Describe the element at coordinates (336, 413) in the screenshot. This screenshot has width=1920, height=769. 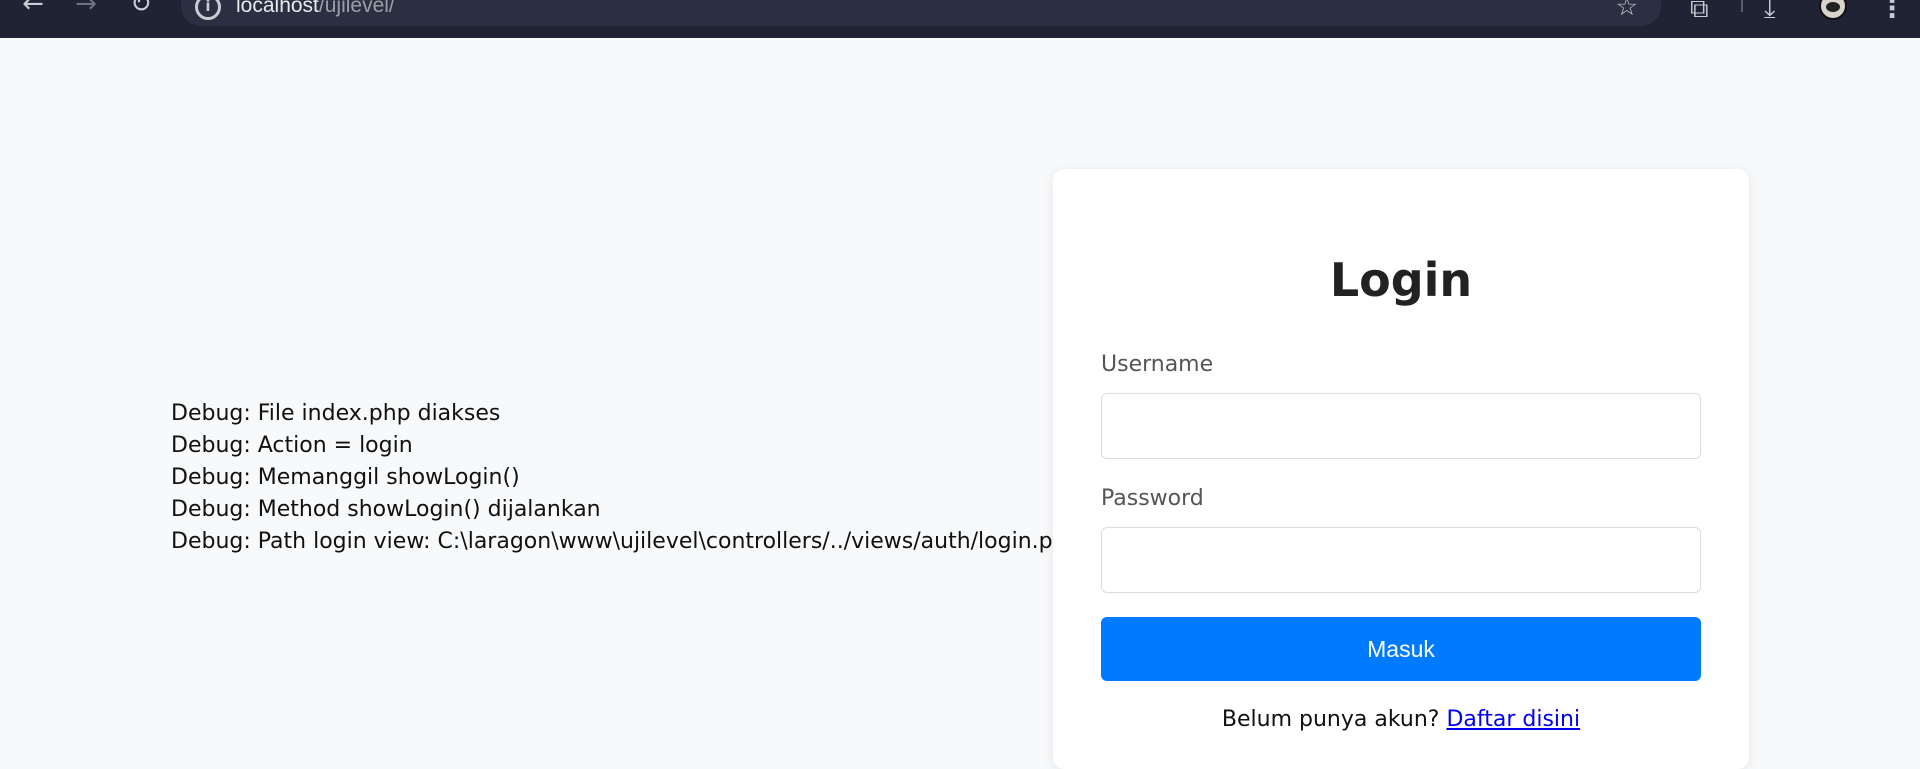
I see `debug-line: Debug: File index.php diakses` at that location.